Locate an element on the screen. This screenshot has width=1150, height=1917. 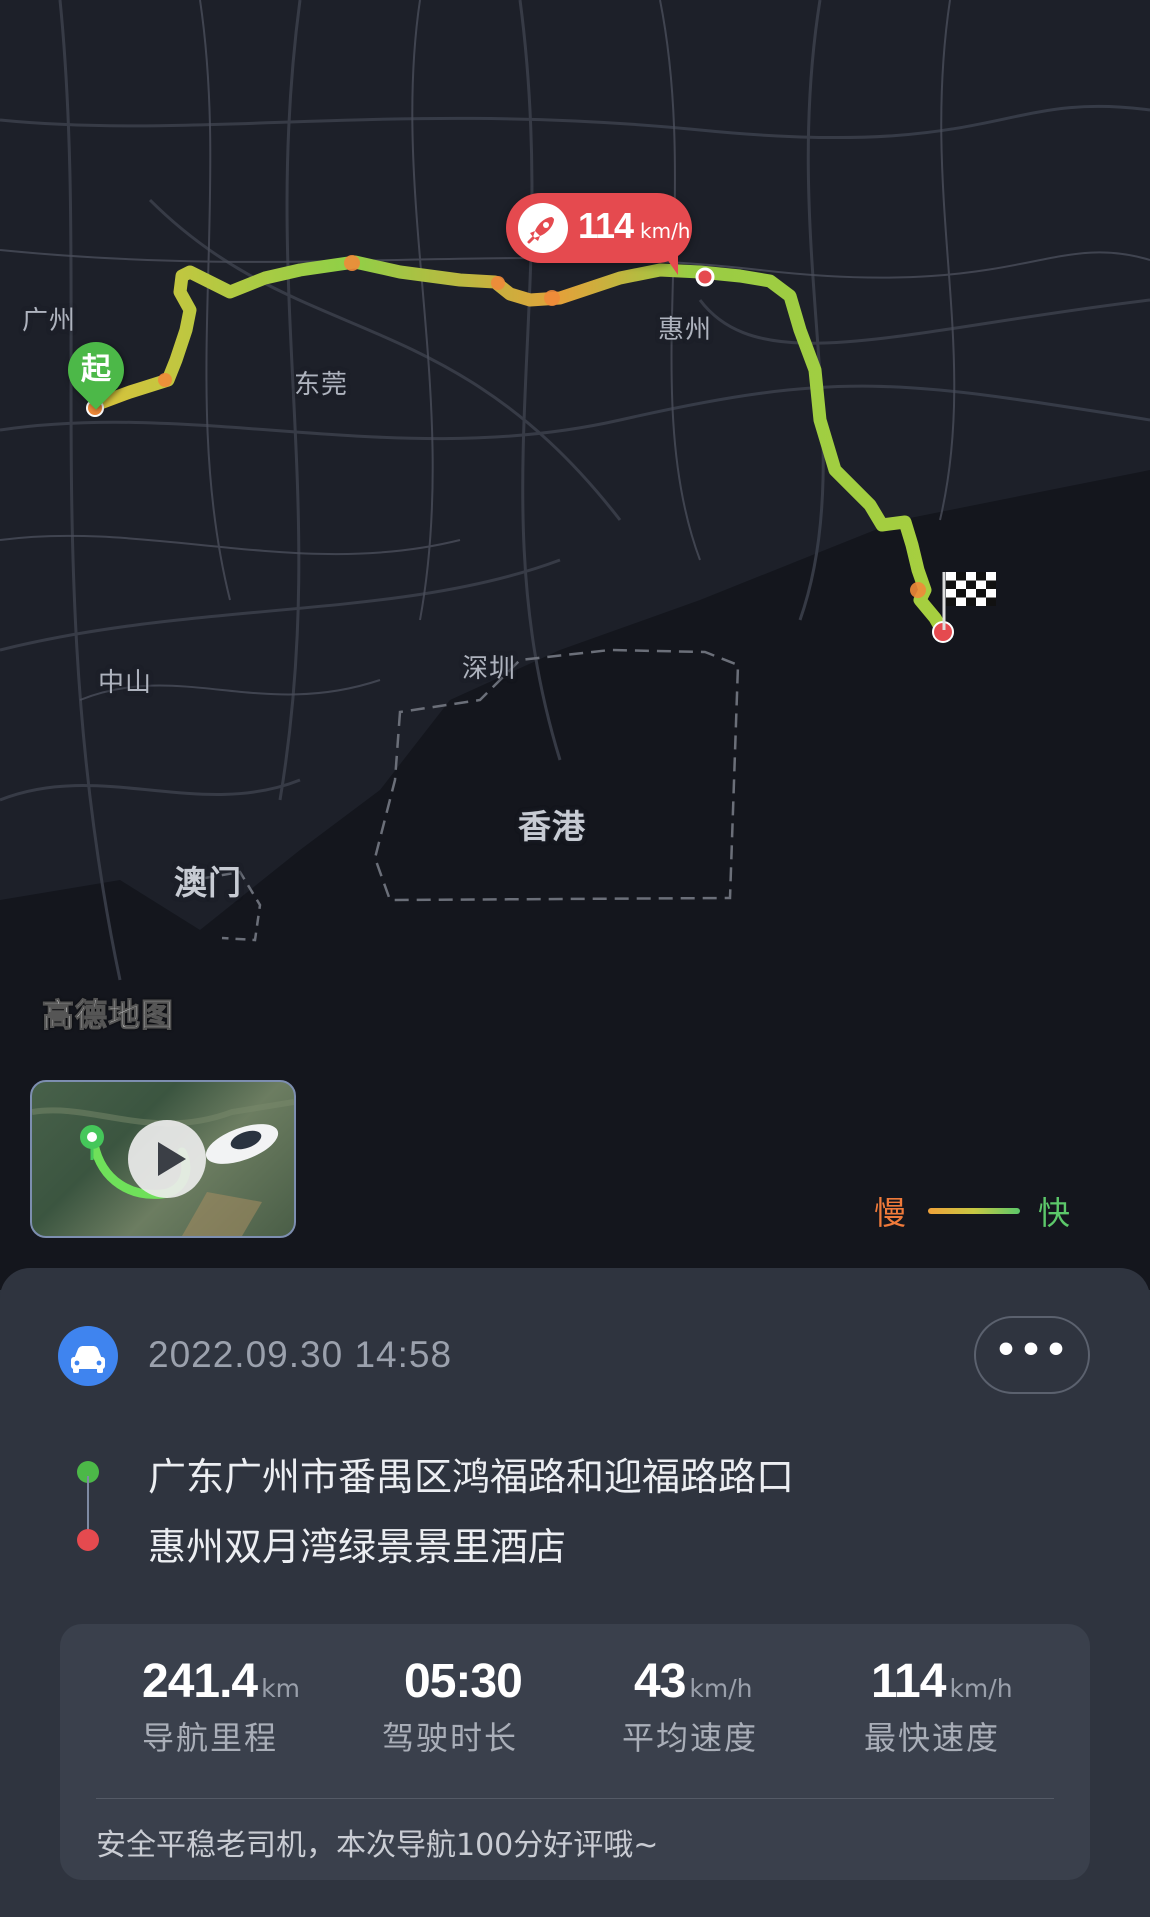
stats-divider is located at coordinates (575, 1798).